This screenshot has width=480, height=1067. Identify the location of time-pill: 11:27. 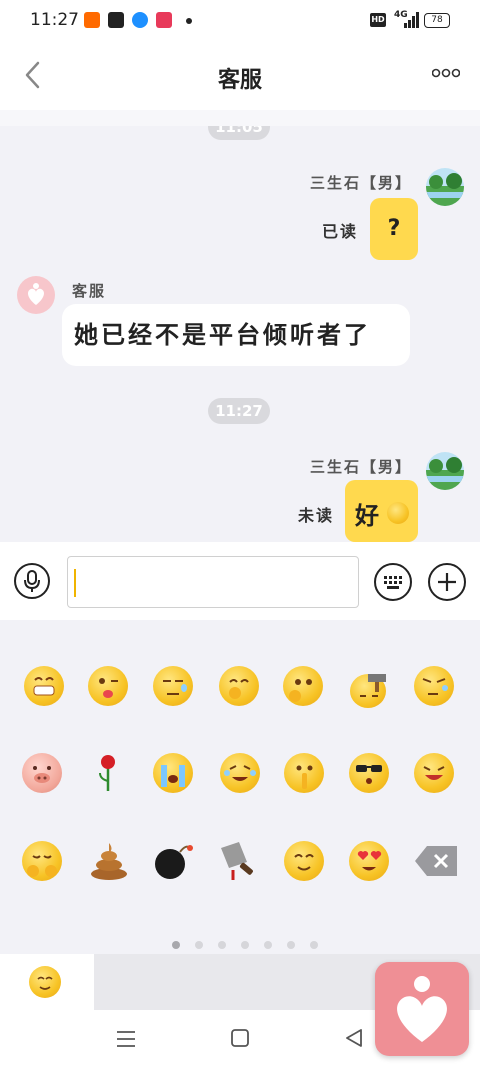
(239, 411).